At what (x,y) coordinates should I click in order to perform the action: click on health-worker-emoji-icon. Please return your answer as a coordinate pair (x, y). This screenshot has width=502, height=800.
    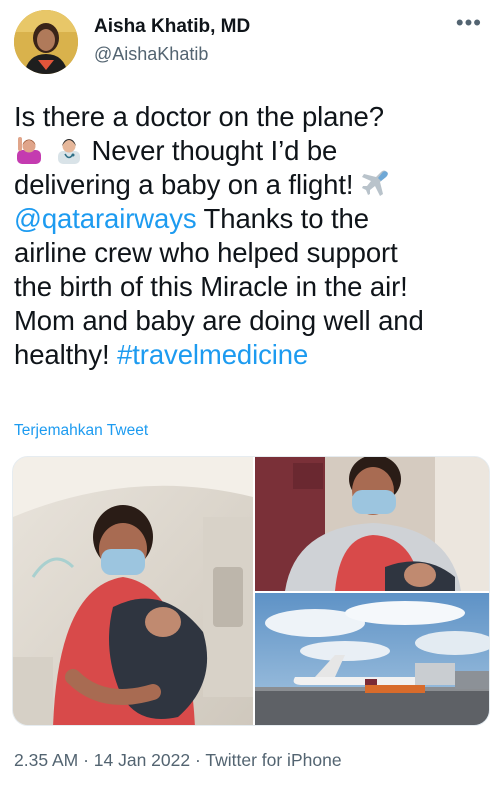
    Looking at the image, I should click on (69, 149).